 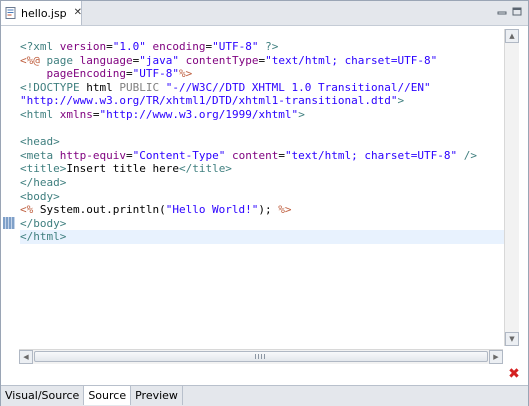 I want to click on editor-tab-bar: hello.jsp ✕, so click(x=264, y=13).